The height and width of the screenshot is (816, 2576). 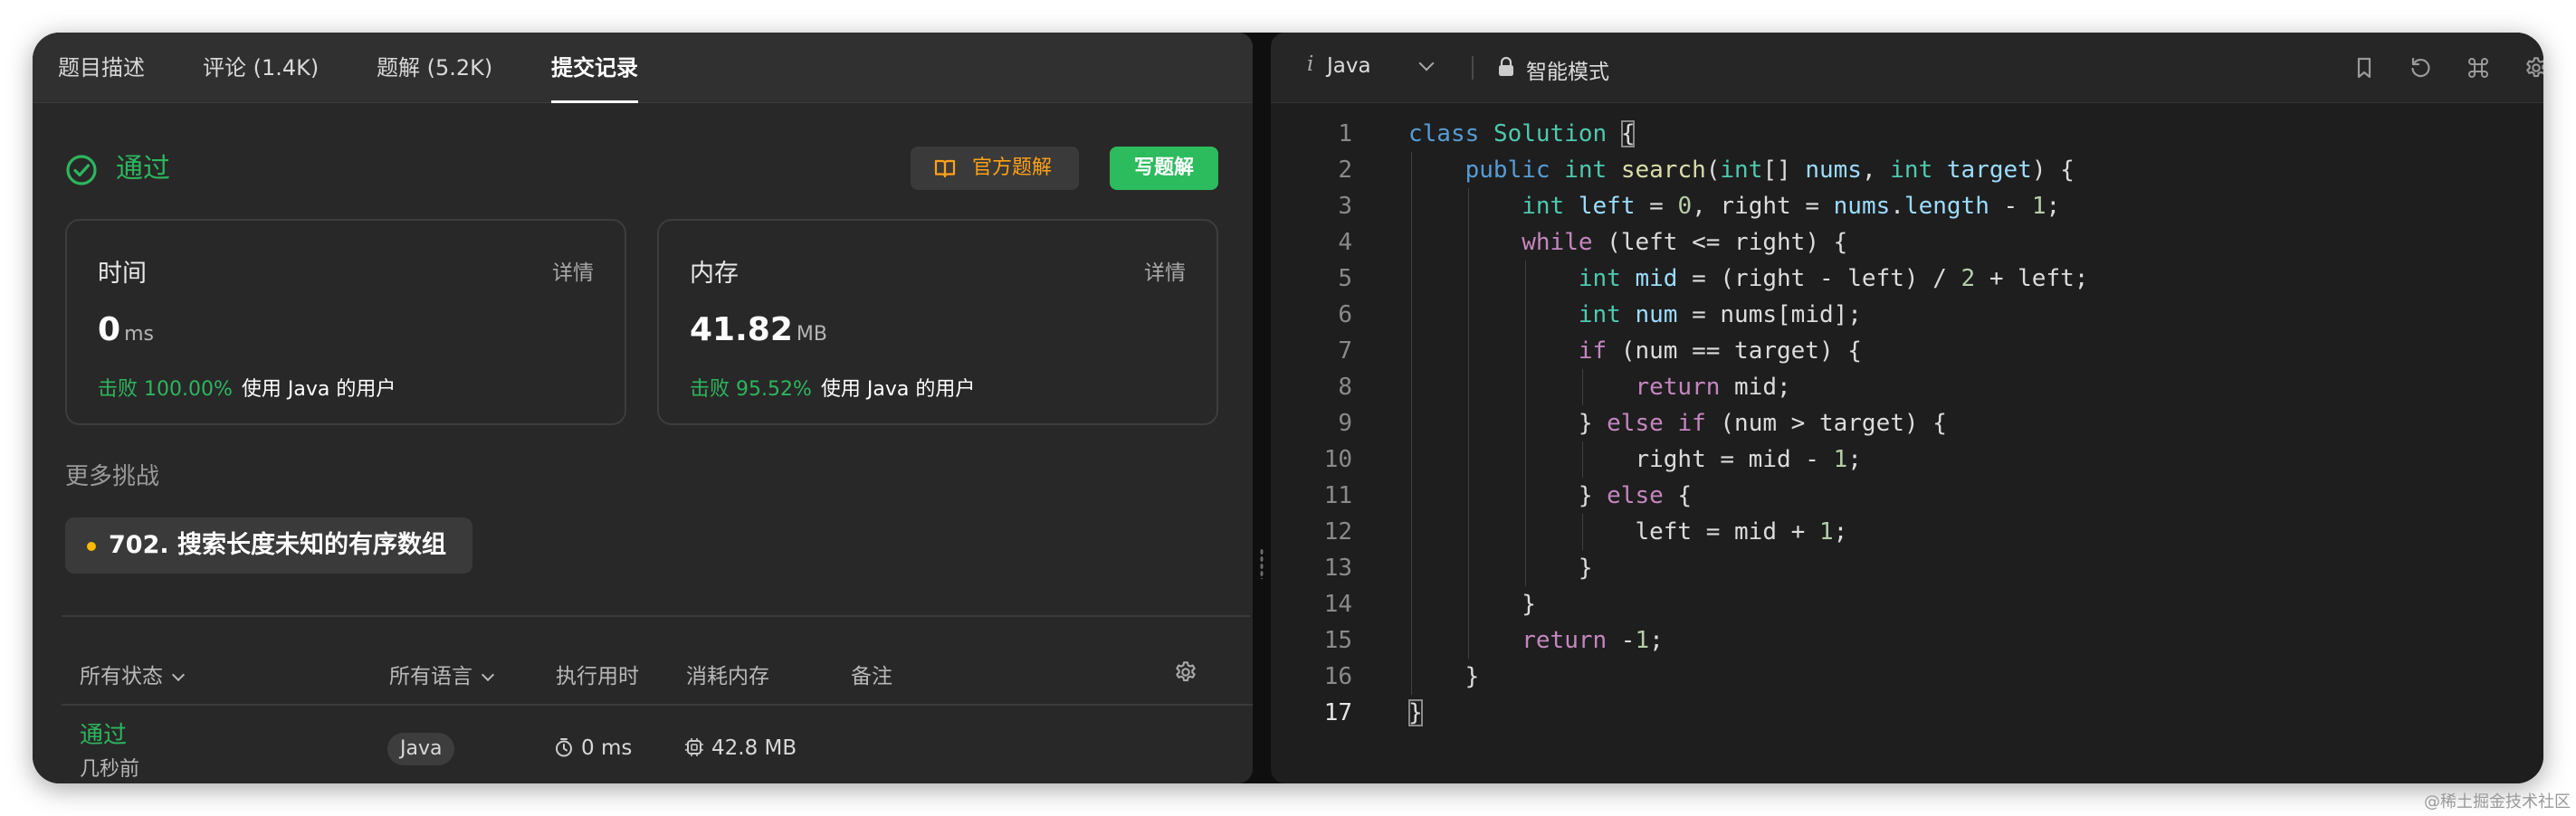 I want to click on code-text: return mid;, so click(x=1713, y=388).